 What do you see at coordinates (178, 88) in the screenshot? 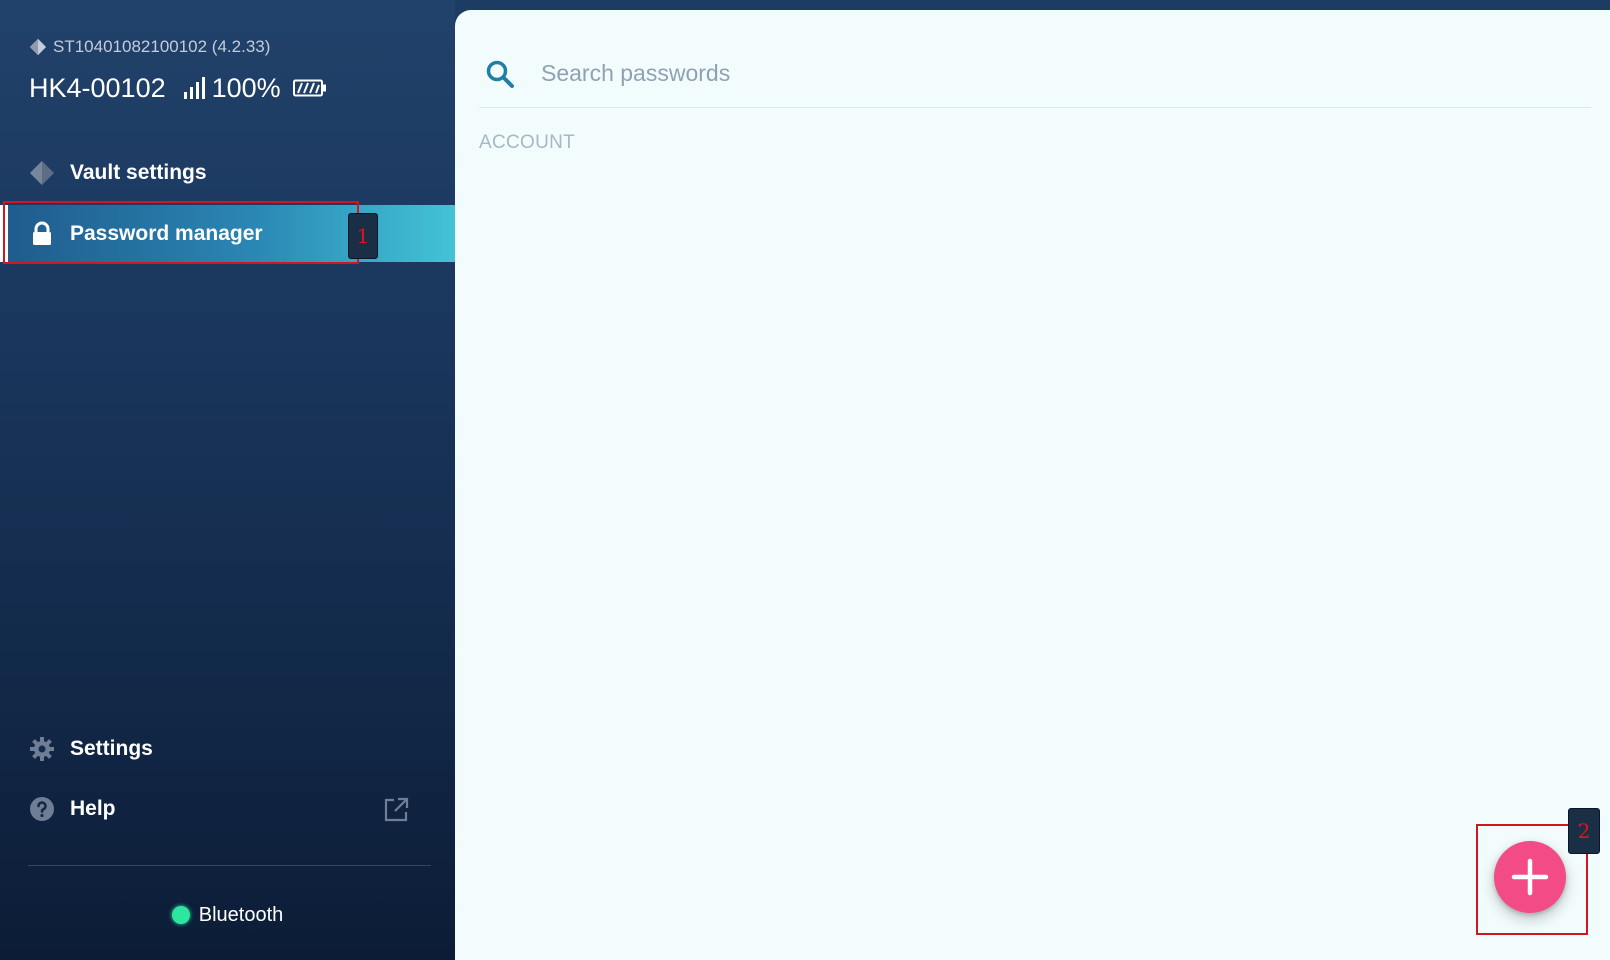
I see `device-status-row: HK4-00102 100%` at bounding box center [178, 88].